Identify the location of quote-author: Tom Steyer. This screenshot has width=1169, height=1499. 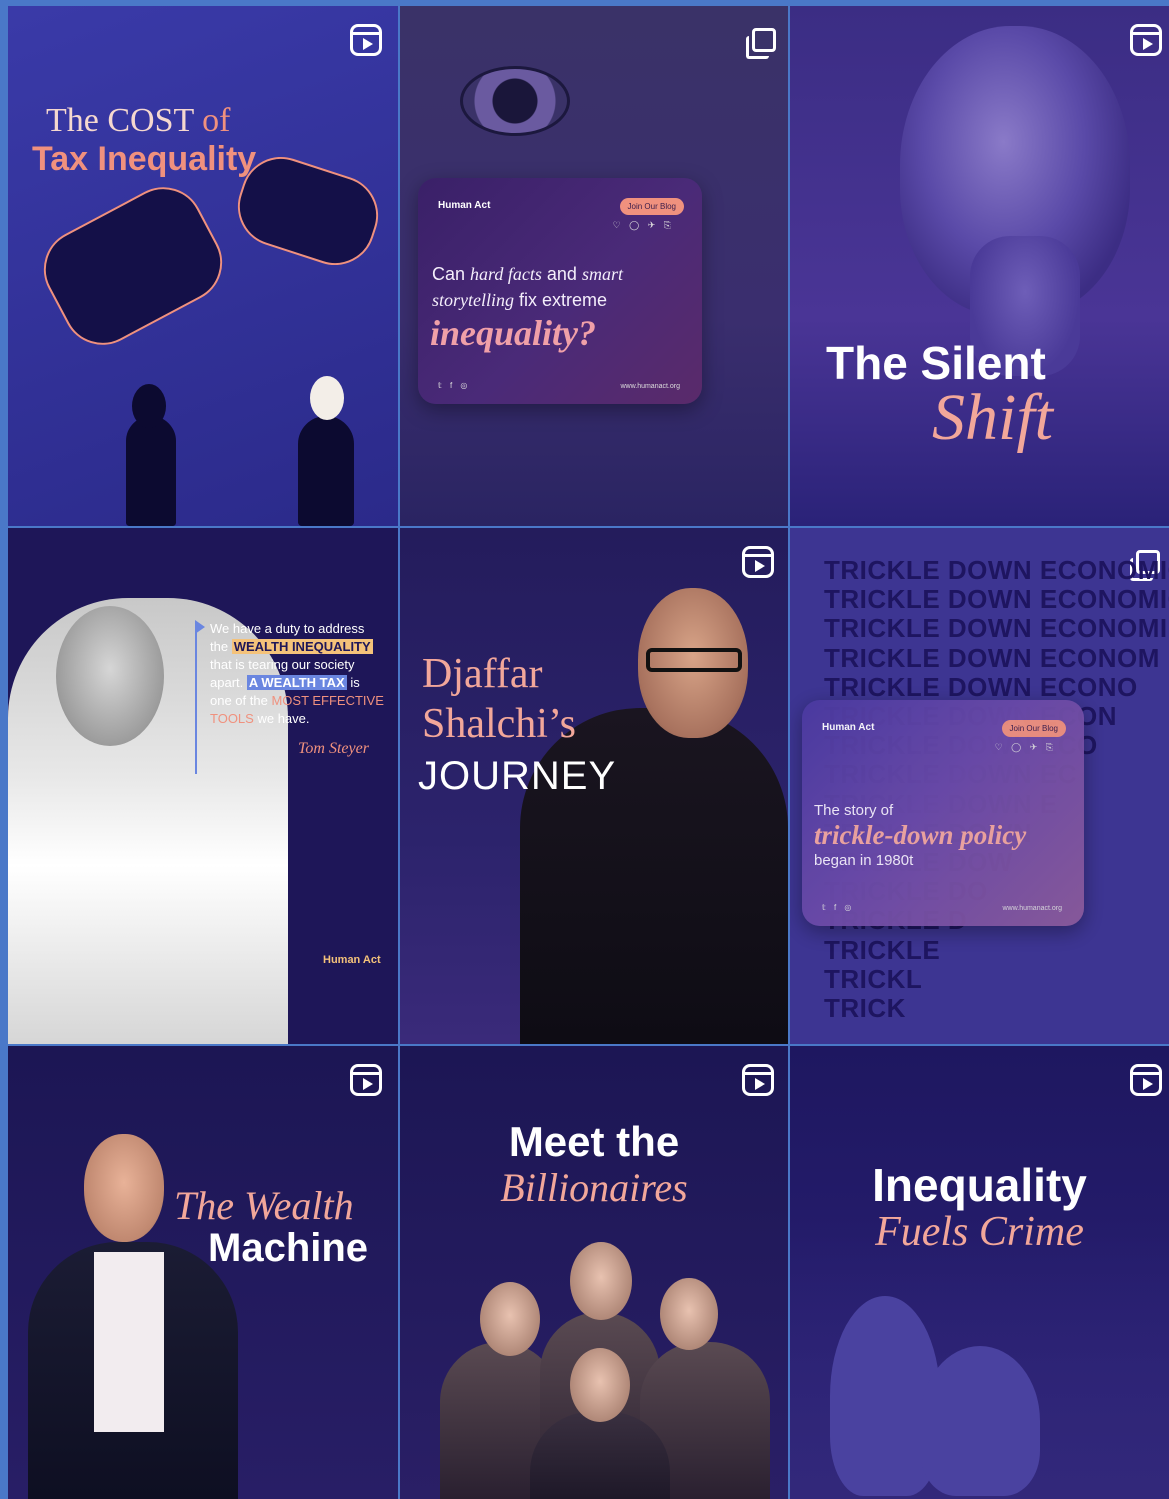
(333, 748).